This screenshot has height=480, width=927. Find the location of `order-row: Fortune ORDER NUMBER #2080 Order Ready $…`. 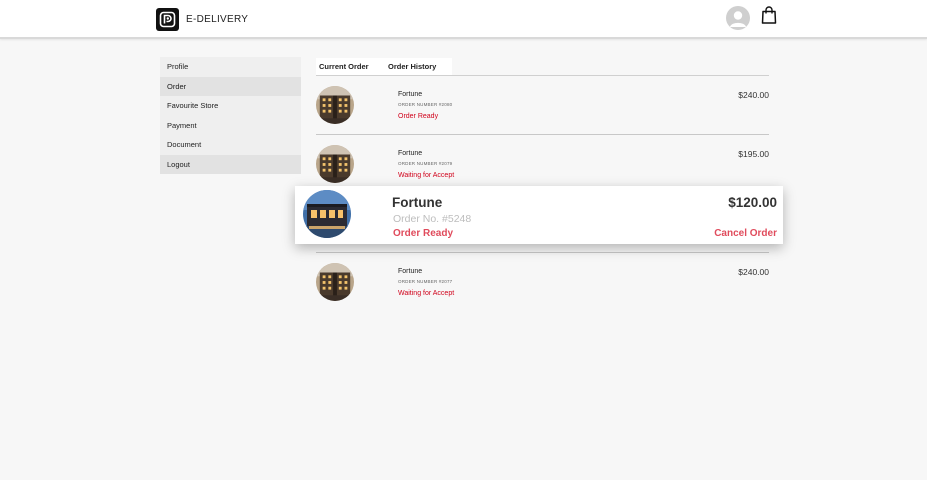

order-row: Fortune ORDER NUMBER #2080 Order Ready $… is located at coordinates (542, 107).